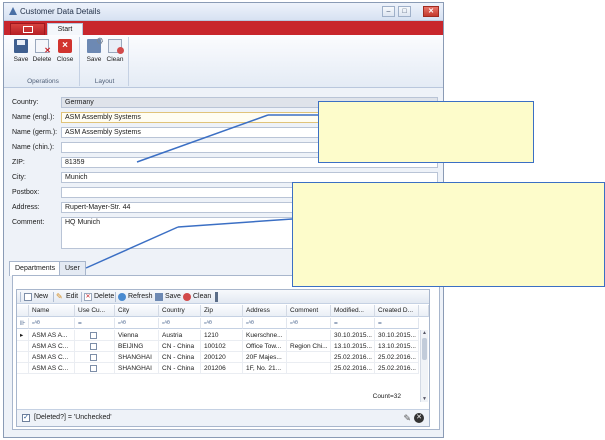 This screenshot has height=440, width=605. What do you see at coordinates (202, 138) in the screenshot?
I see `callout-leader-top` at bounding box center [202, 138].